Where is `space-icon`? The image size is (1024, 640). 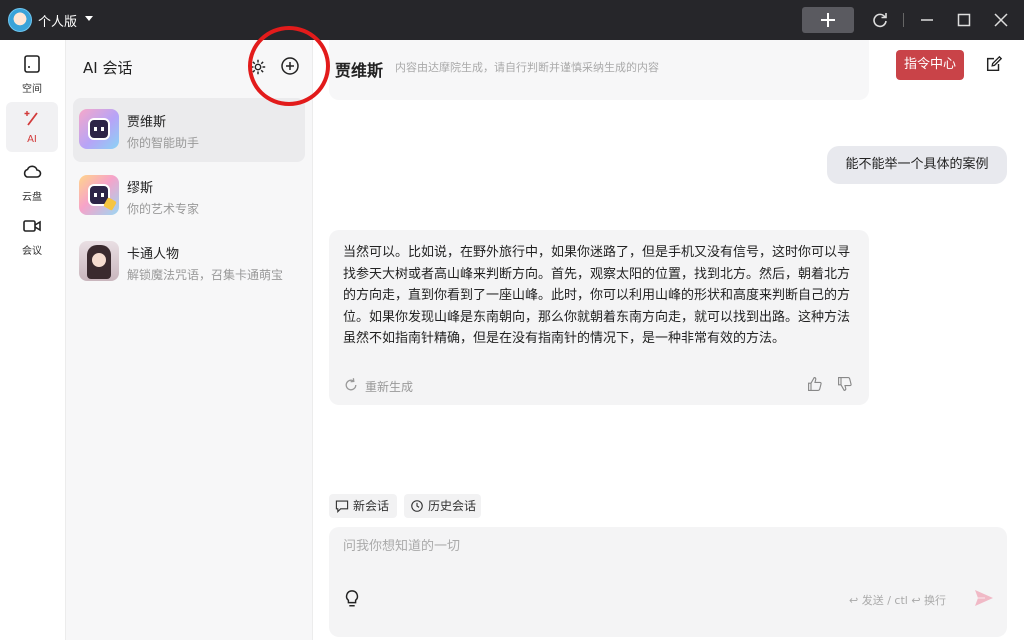
space-icon is located at coordinates (32, 64).